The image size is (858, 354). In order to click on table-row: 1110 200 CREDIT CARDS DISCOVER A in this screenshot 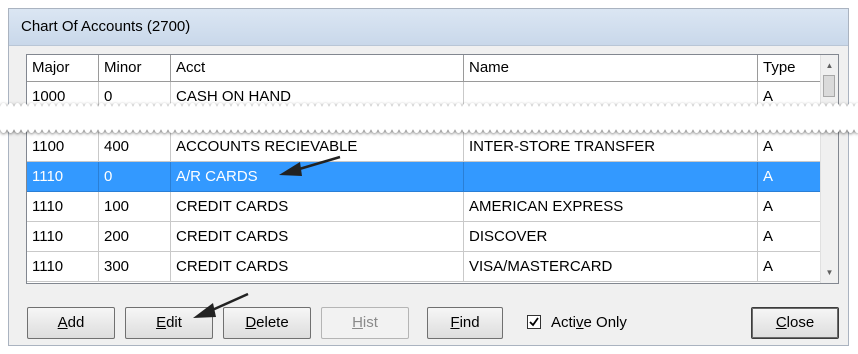, I will do `click(426, 237)`.